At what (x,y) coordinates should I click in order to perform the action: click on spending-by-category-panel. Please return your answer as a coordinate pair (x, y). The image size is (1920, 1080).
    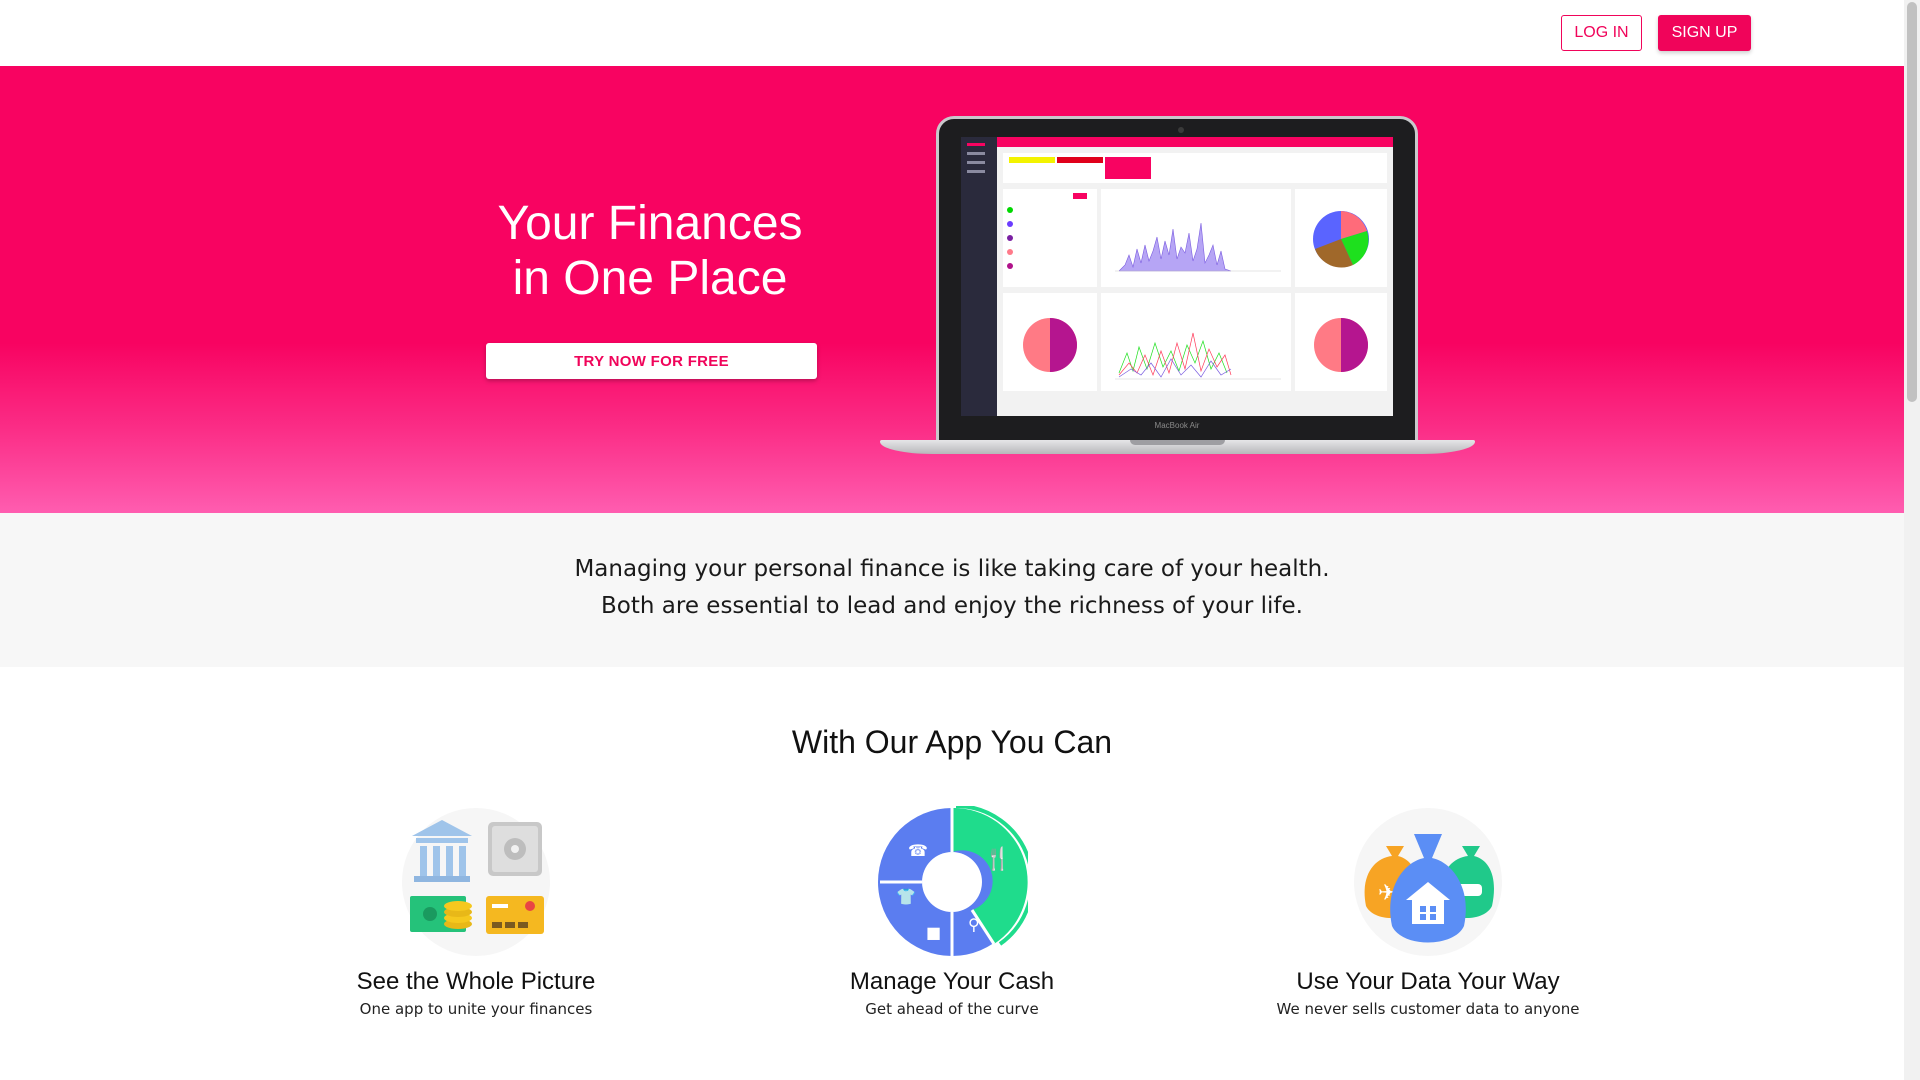
    Looking at the image, I should click on (1196, 342).